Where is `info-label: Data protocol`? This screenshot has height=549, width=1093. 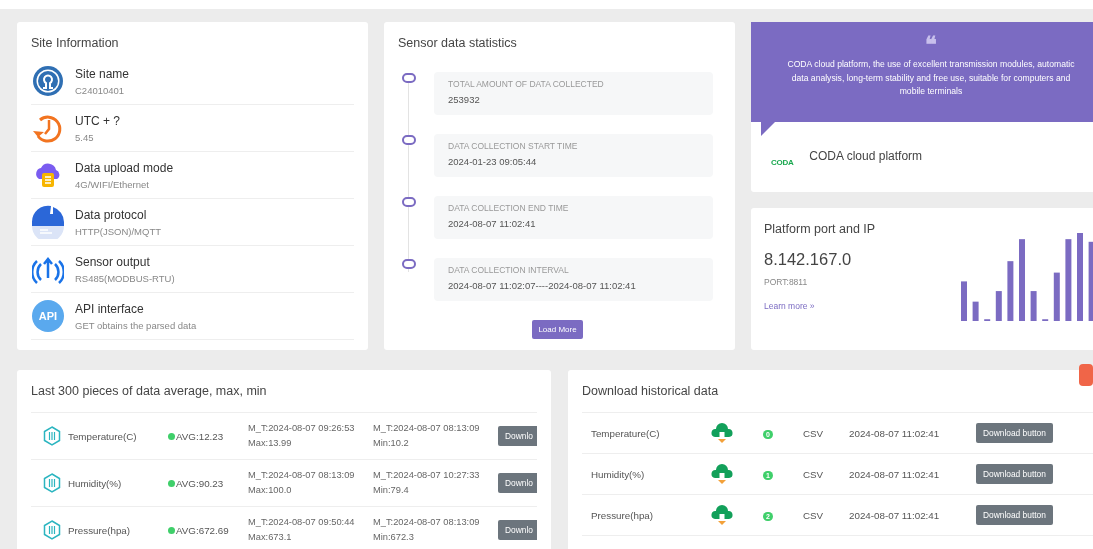 info-label: Data protocol is located at coordinates (111, 214).